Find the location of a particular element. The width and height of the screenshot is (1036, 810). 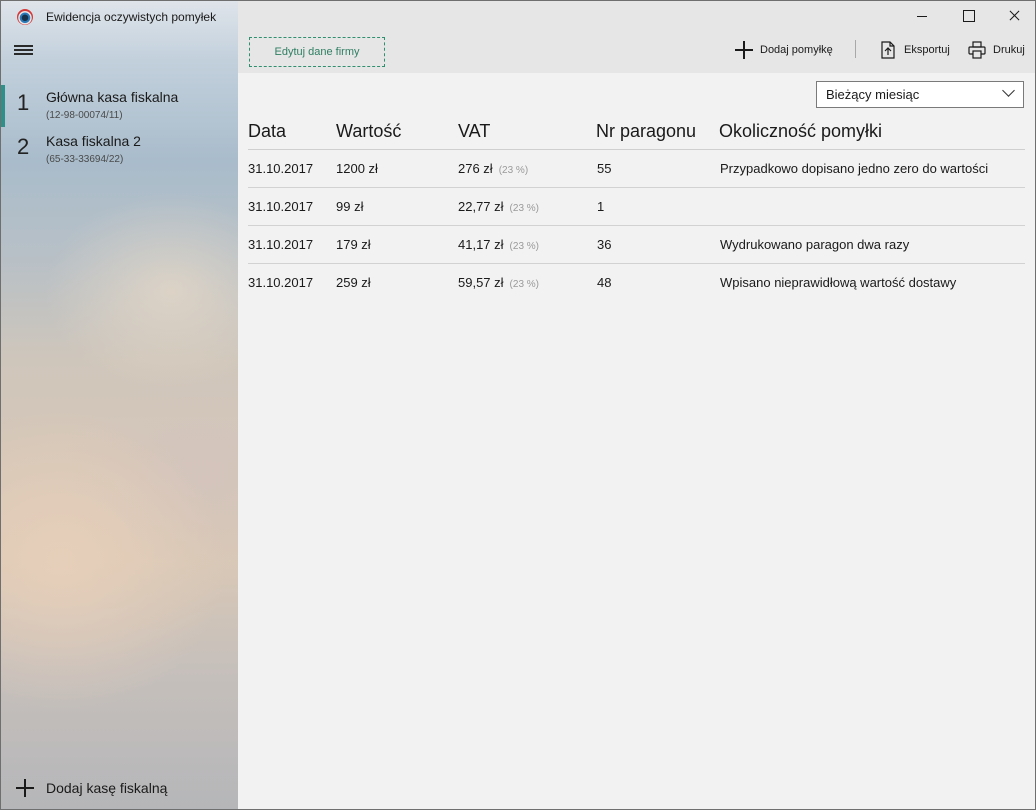

register-id: (65-33-33694/22) is located at coordinates (85, 159).